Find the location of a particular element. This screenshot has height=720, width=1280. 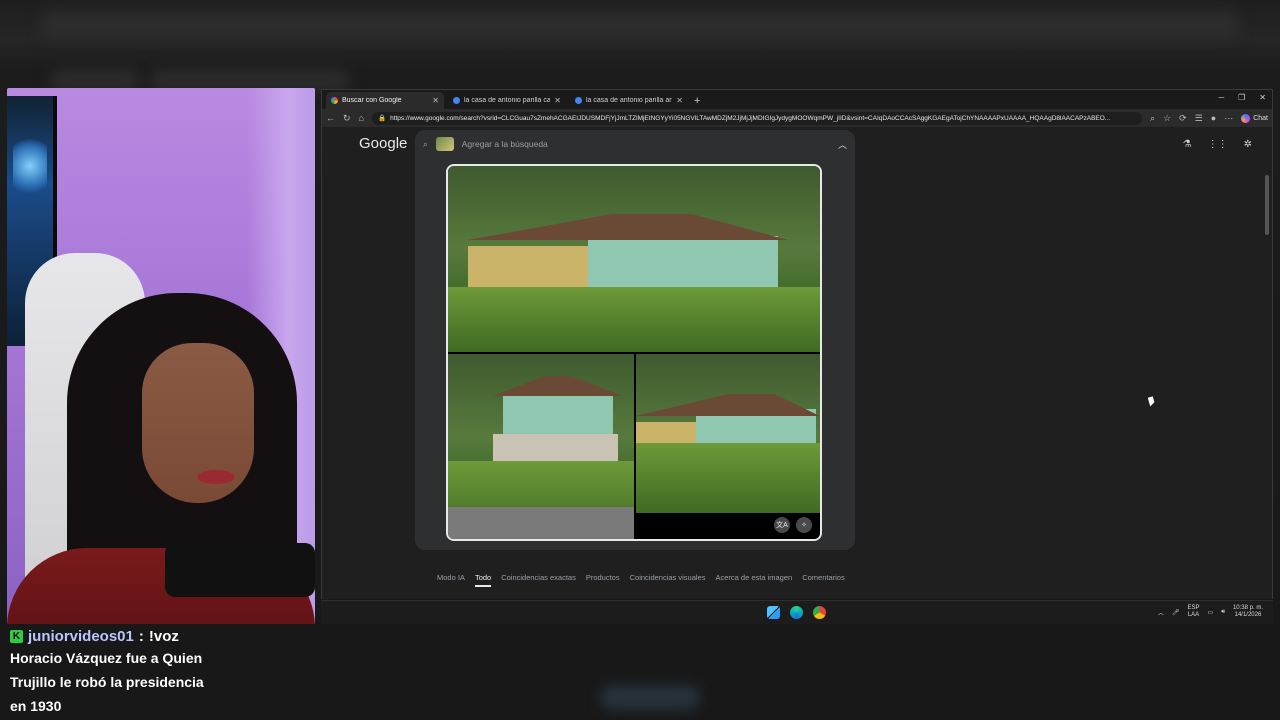

copilot-button: Chat is located at coordinates (1254, 118).